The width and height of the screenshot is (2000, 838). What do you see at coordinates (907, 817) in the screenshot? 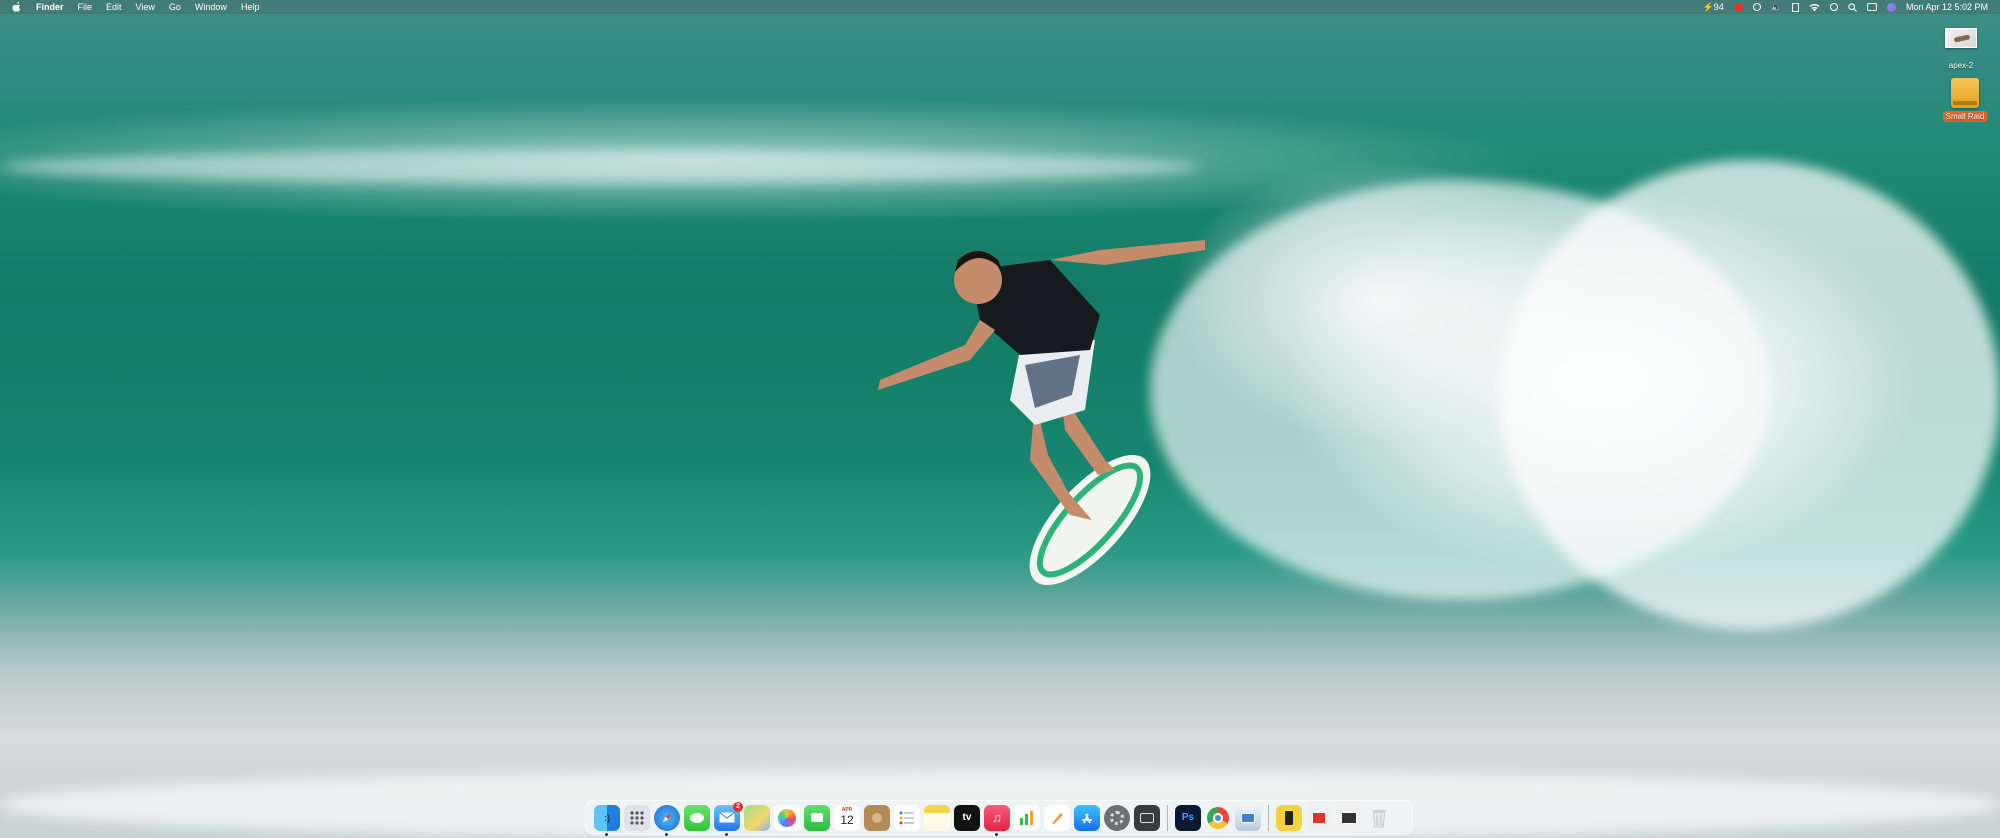
I see `reminders-icon` at bounding box center [907, 817].